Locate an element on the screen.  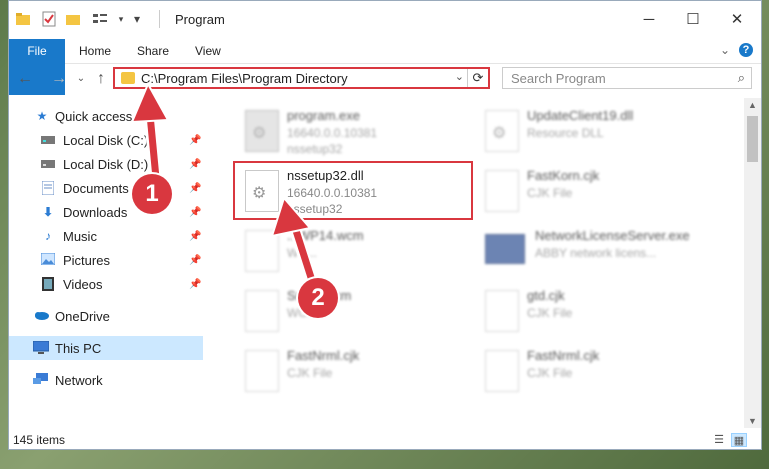
sidebar-item-downloads: ⬇ Downloads 📌 is located at coordinates (106, 212).